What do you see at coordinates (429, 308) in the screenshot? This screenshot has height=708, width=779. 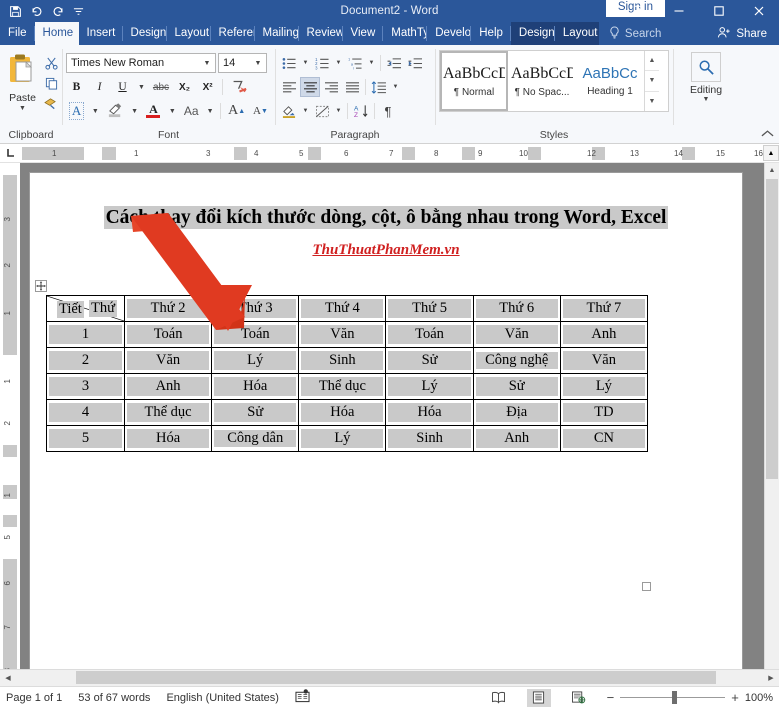 I see `table-header-cell: Thứ 5` at bounding box center [429, 308].